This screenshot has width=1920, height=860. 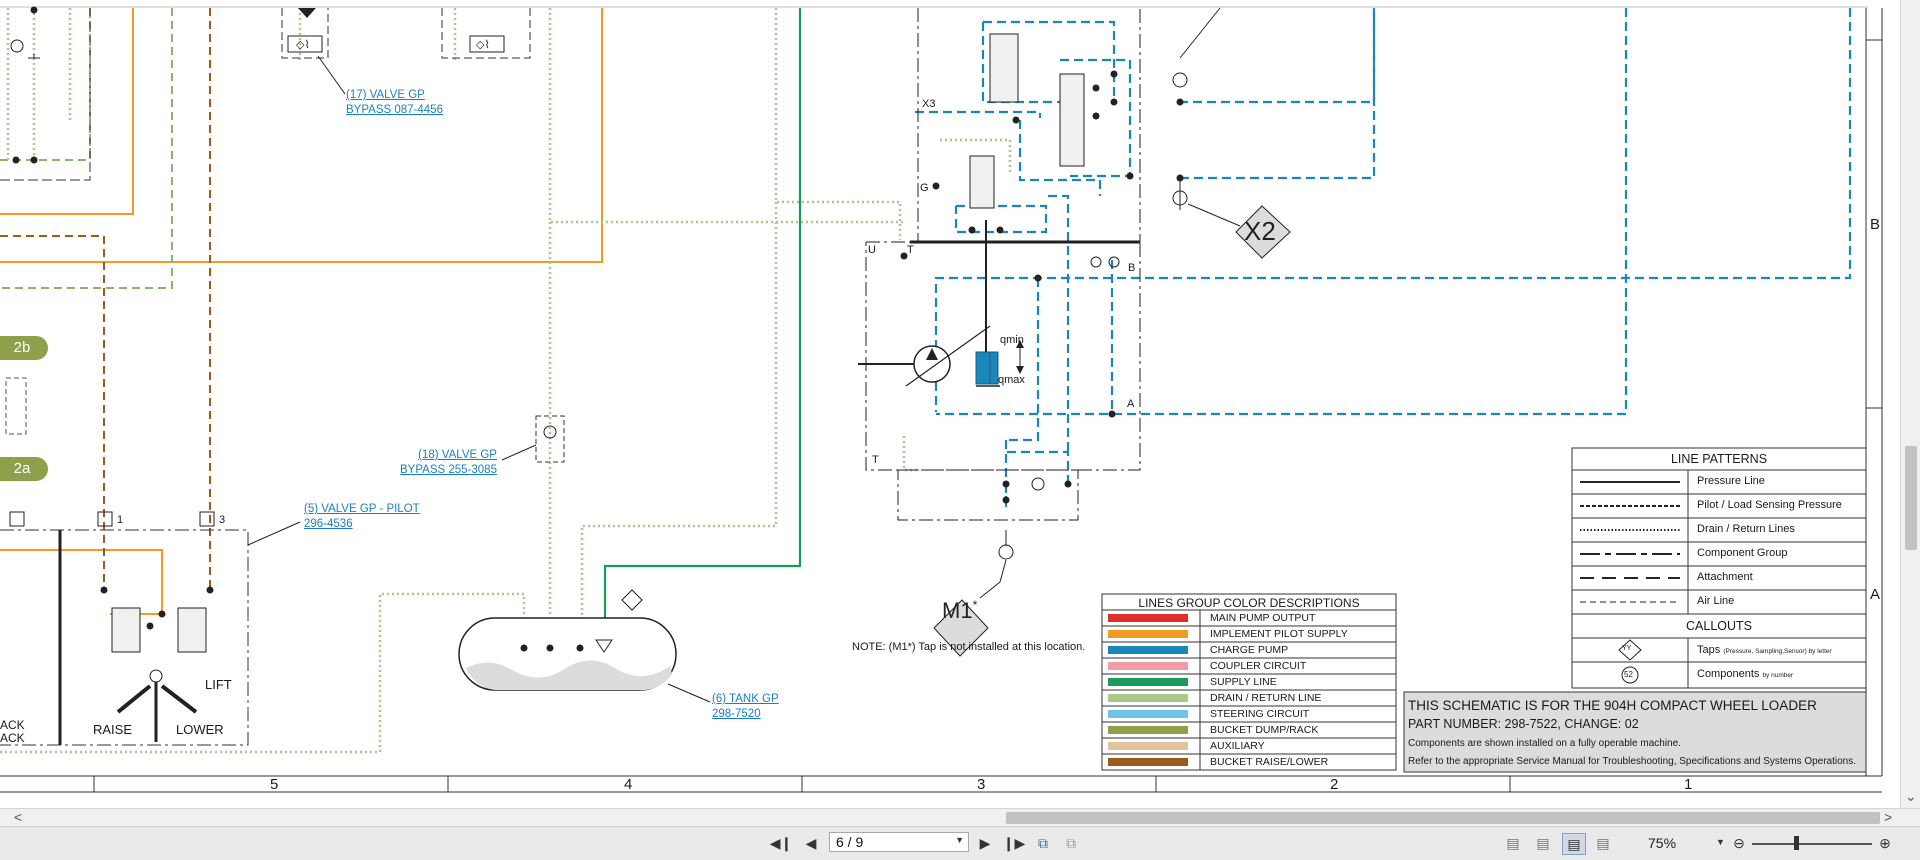 I want to click on next-page-icon: ▶, so click(x=985, y=843).